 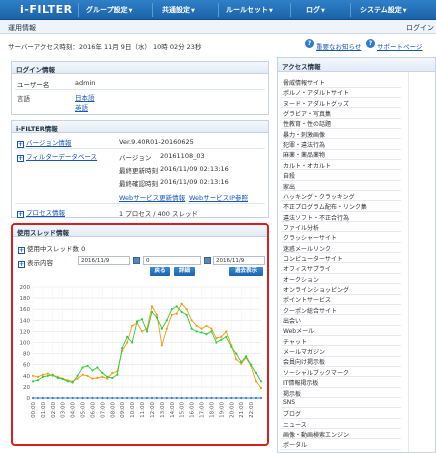 I want to click on x-tick-label: 08:00, so click(x=113, y=410).